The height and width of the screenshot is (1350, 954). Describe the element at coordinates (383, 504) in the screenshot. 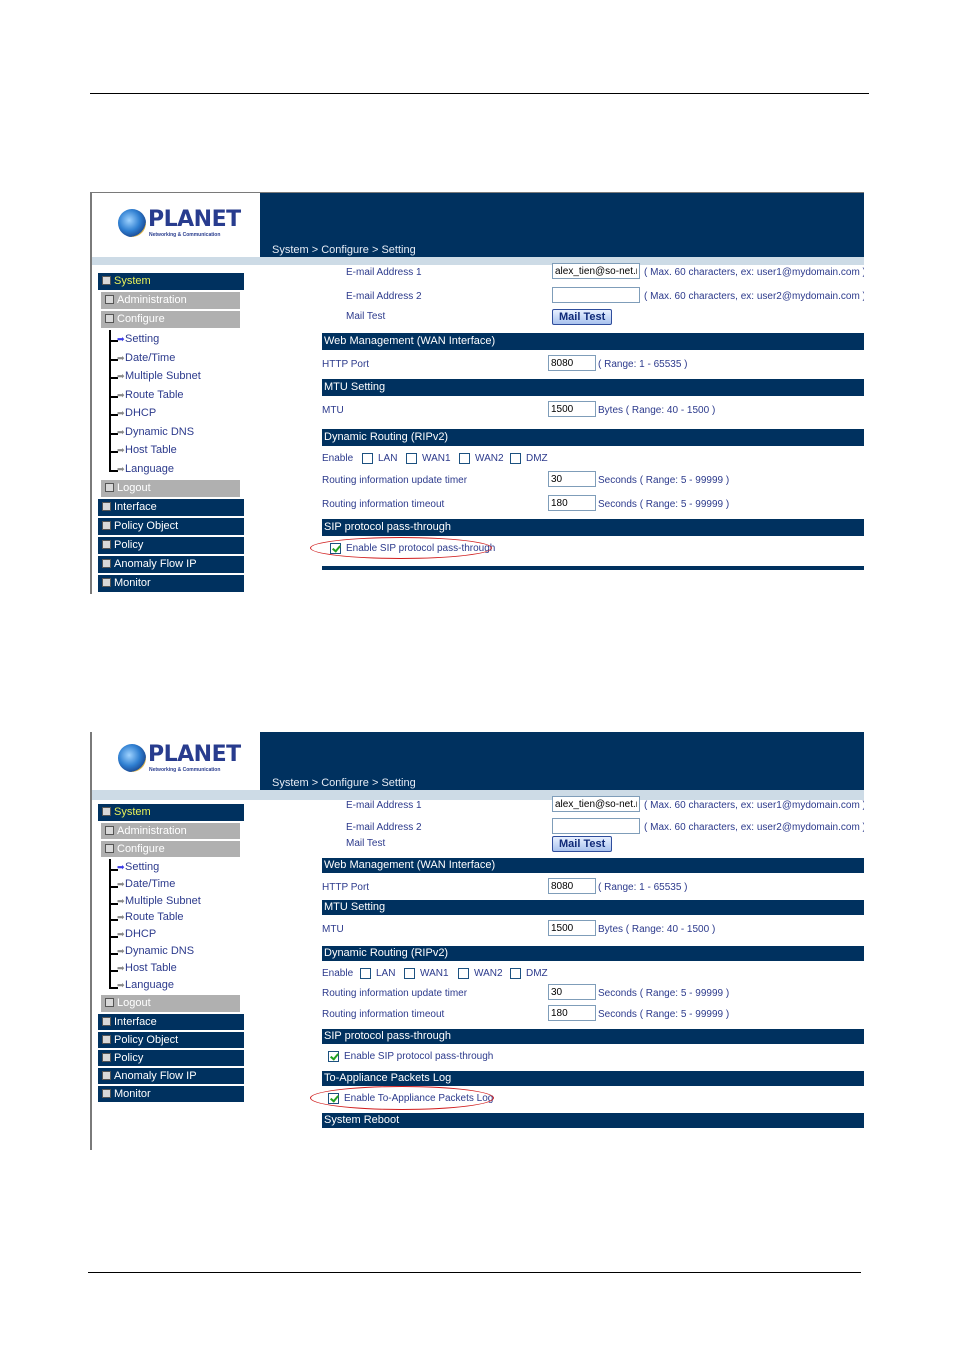

I see `rip-timeout-label: Routing information timeout` at that location.